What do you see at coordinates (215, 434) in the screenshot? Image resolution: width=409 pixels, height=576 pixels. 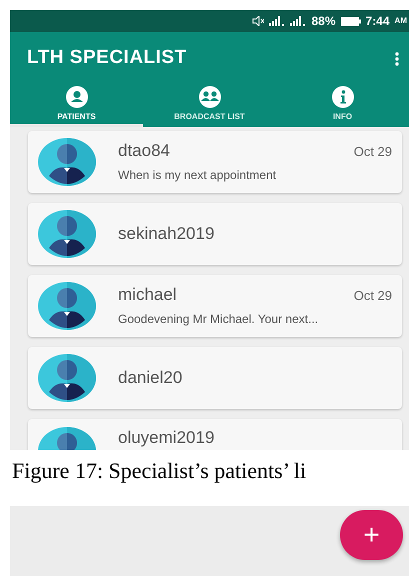 I see `chat-card: oluyemi2019` at bounding box center [215, 434].